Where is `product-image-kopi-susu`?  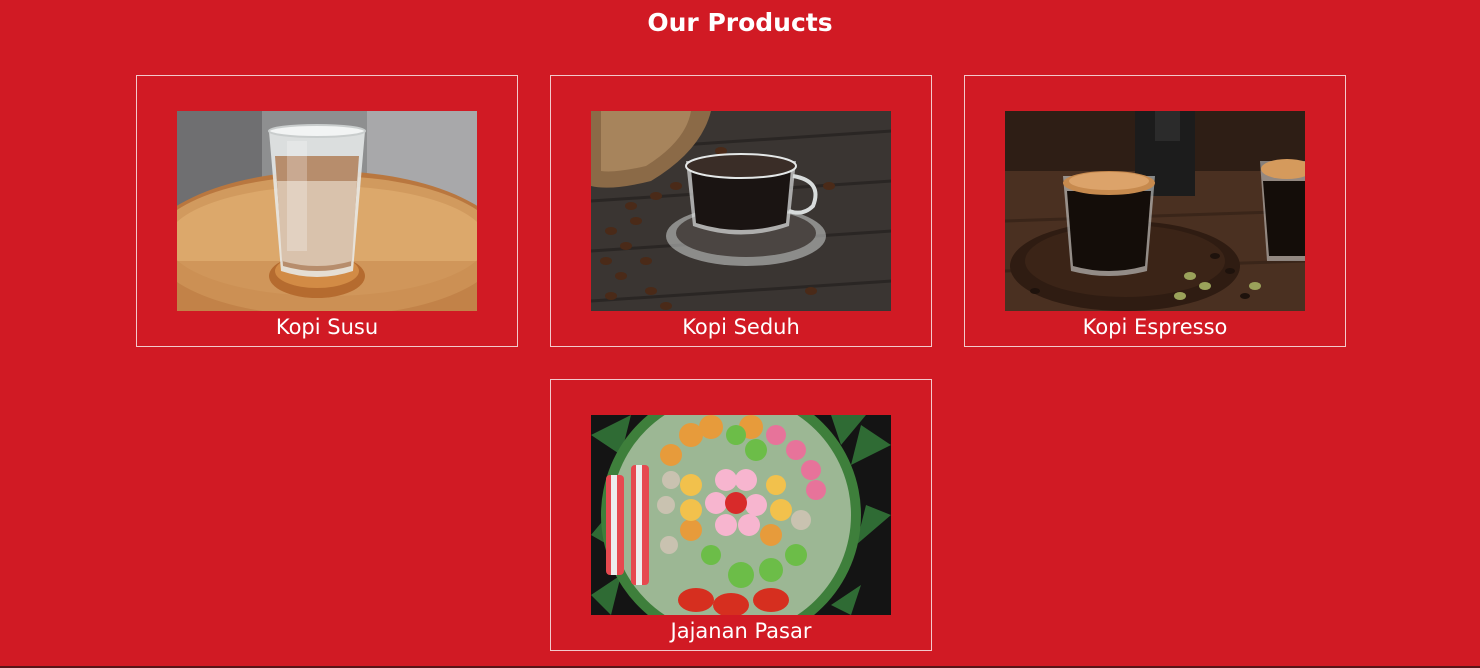 product-image-kopi-susu is located at coordinates (327, 211).